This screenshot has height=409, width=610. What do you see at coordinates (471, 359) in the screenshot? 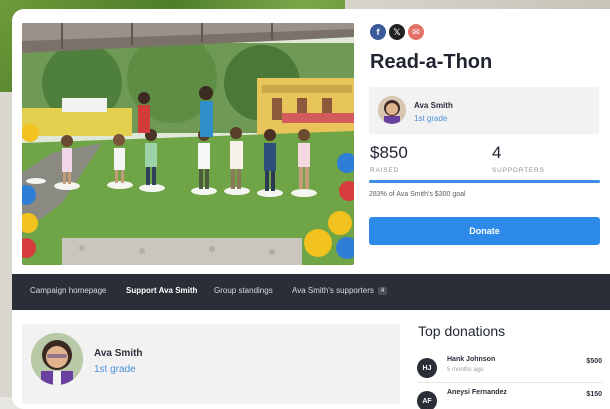
I see `donor-name: Hank Johnson` at bounding box center [471, 359].